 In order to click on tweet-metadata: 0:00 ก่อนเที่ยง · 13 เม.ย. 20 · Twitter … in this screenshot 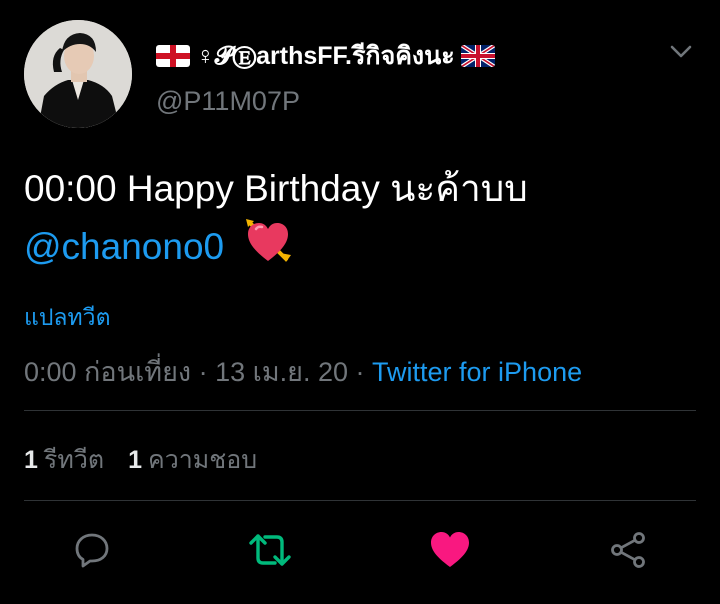, I will do `click(303, 371)`.